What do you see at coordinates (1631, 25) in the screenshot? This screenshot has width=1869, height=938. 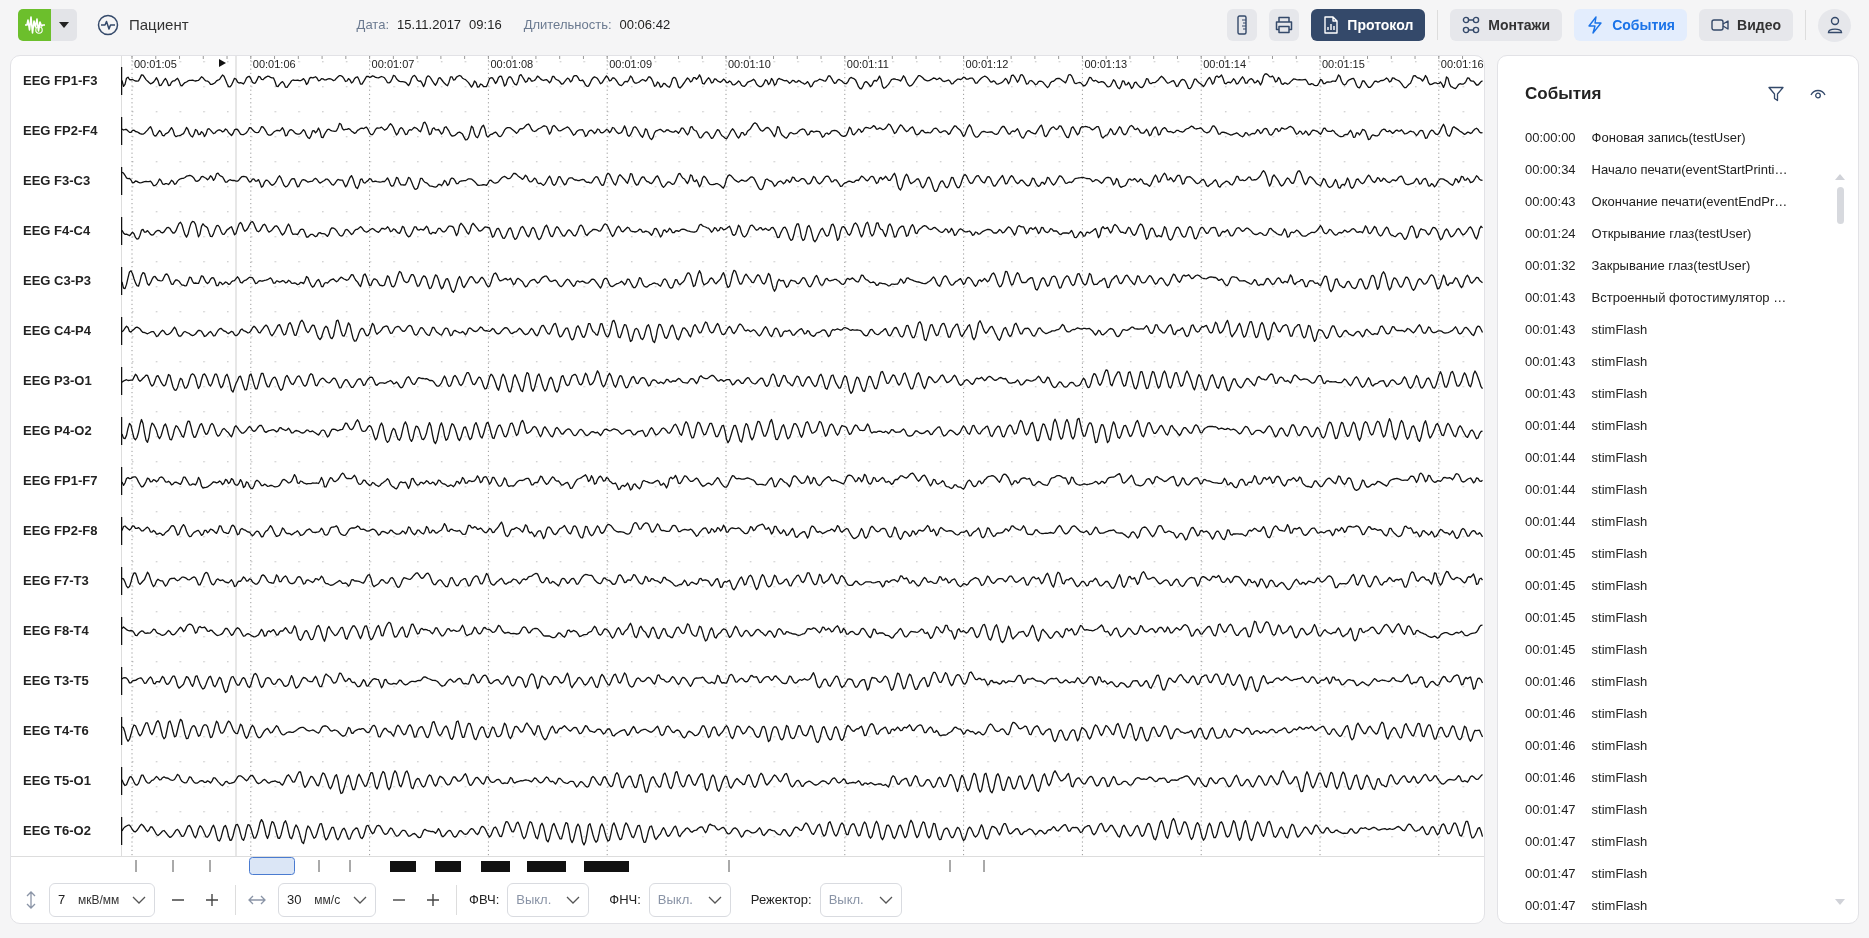 I see `toggle-button: События` at bounding box center [1631, 25].